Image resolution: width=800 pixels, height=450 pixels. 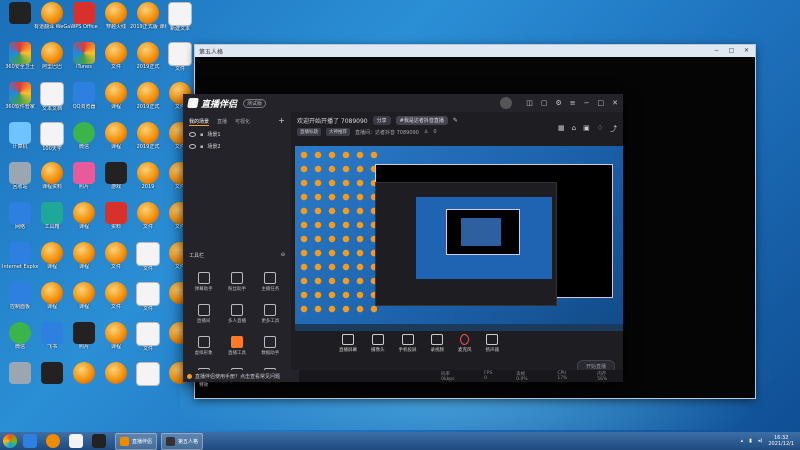 I want to click on skin-icon: ◫, so click(x=529, y=103).